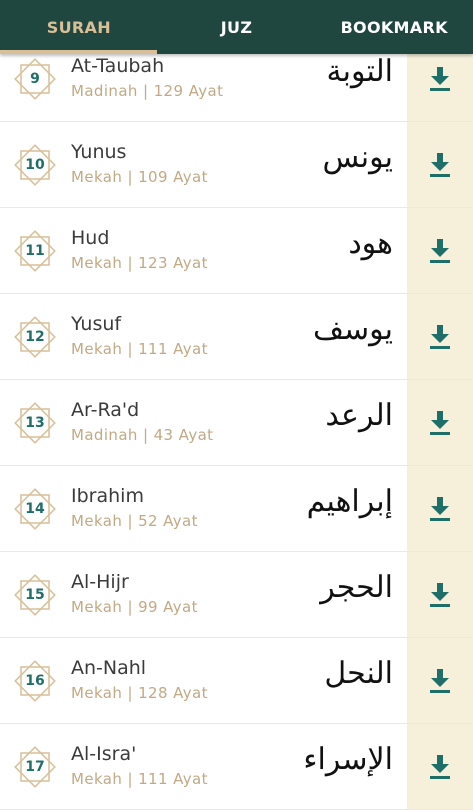  I want to click on surah-arabic-name: إبراهيم, so click(349, 501).